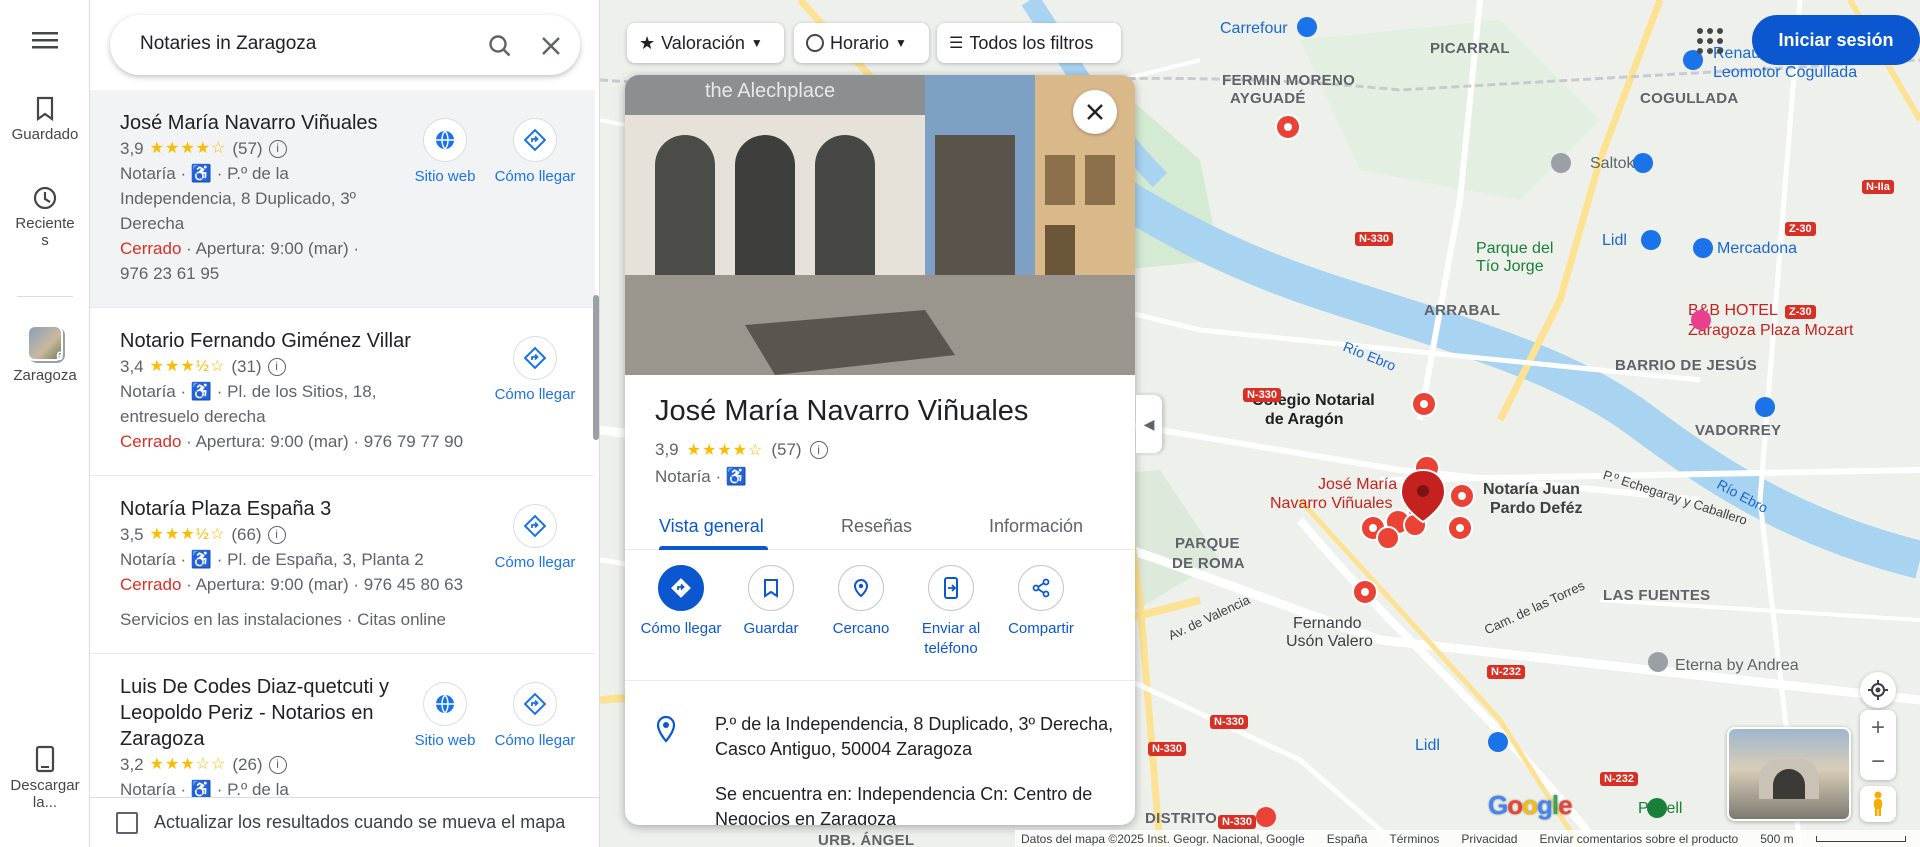  What do you see at coordinates (1462, 310) in the screenshot?
I see `map-label-arrabal: ARRABAL` at bounding box center [1462, 310].